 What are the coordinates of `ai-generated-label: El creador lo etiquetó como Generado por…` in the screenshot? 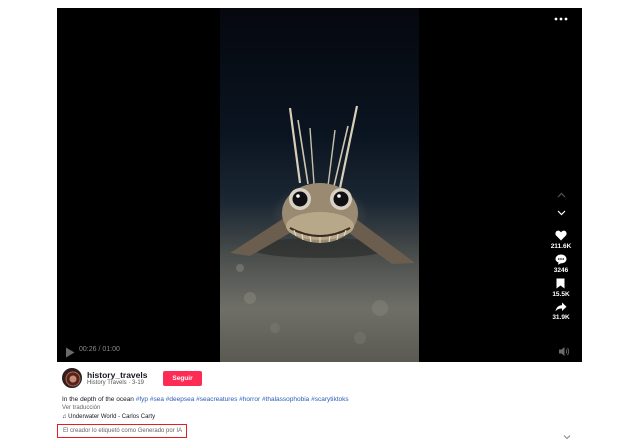 It's located at (122, 431).